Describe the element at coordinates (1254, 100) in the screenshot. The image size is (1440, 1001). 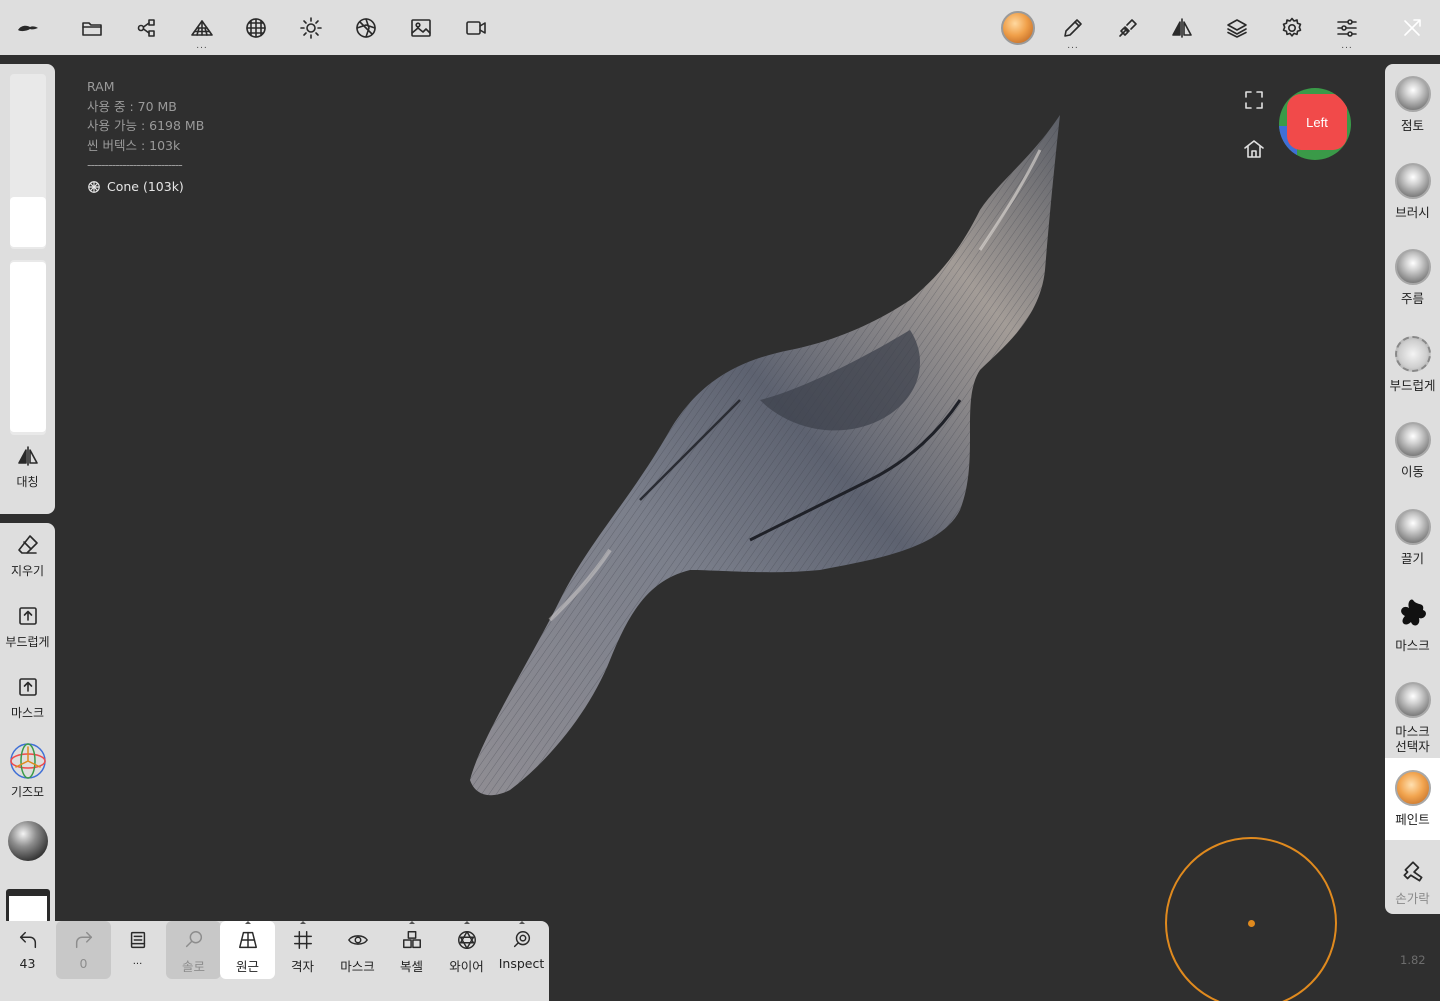
I see `fullscreen-icon` at that location.